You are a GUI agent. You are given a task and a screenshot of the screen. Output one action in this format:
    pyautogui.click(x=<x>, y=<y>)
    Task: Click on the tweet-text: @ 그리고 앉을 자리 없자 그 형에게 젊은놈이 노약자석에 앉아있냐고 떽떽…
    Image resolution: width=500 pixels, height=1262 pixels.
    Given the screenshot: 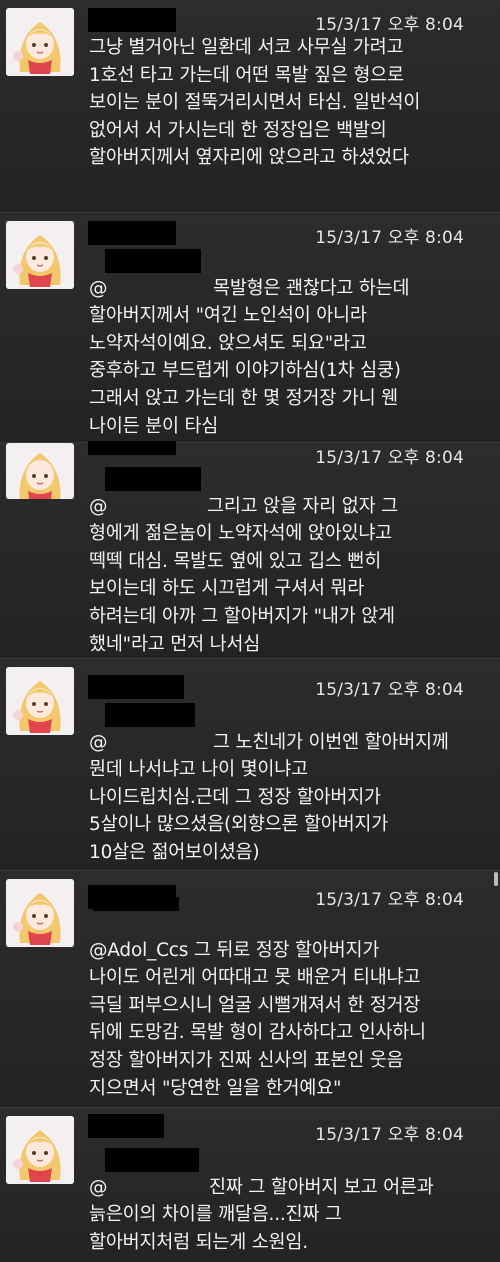 What is the action you would take?
    pyautogui.click(x=284, y=561)
    